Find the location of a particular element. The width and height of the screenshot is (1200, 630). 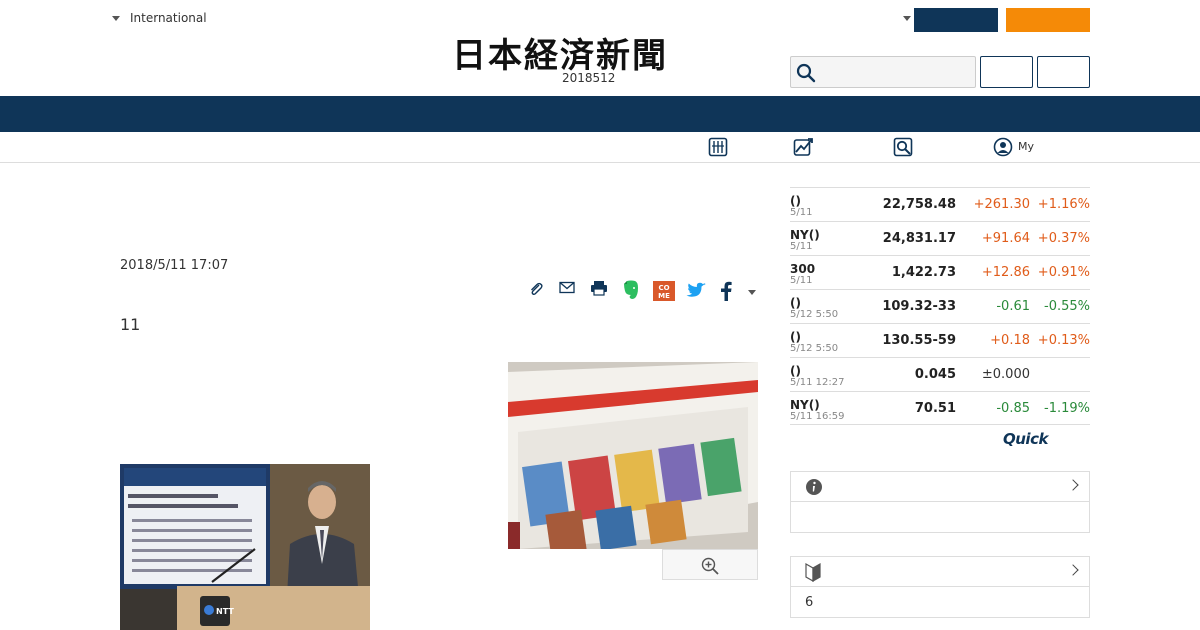

article-photo-manga-site is located at coordinates (633, 455).